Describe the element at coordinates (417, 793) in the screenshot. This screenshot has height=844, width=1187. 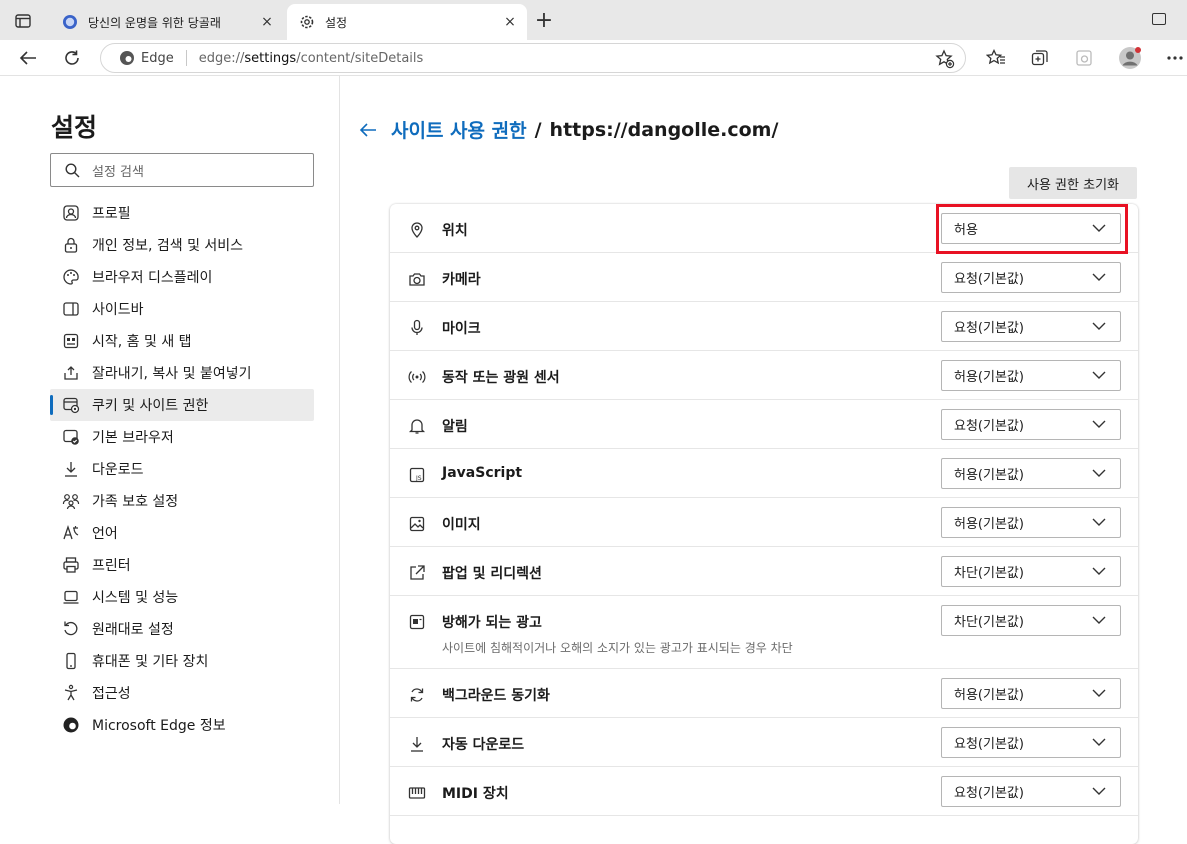
I see `midi-icon` at that location.